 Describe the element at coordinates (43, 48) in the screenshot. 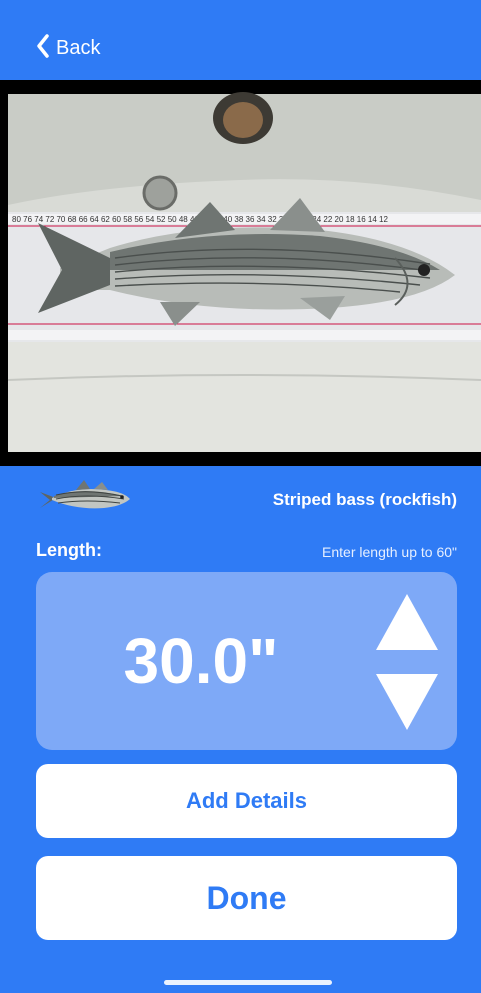

I see `chevron-left-icon` at that location.